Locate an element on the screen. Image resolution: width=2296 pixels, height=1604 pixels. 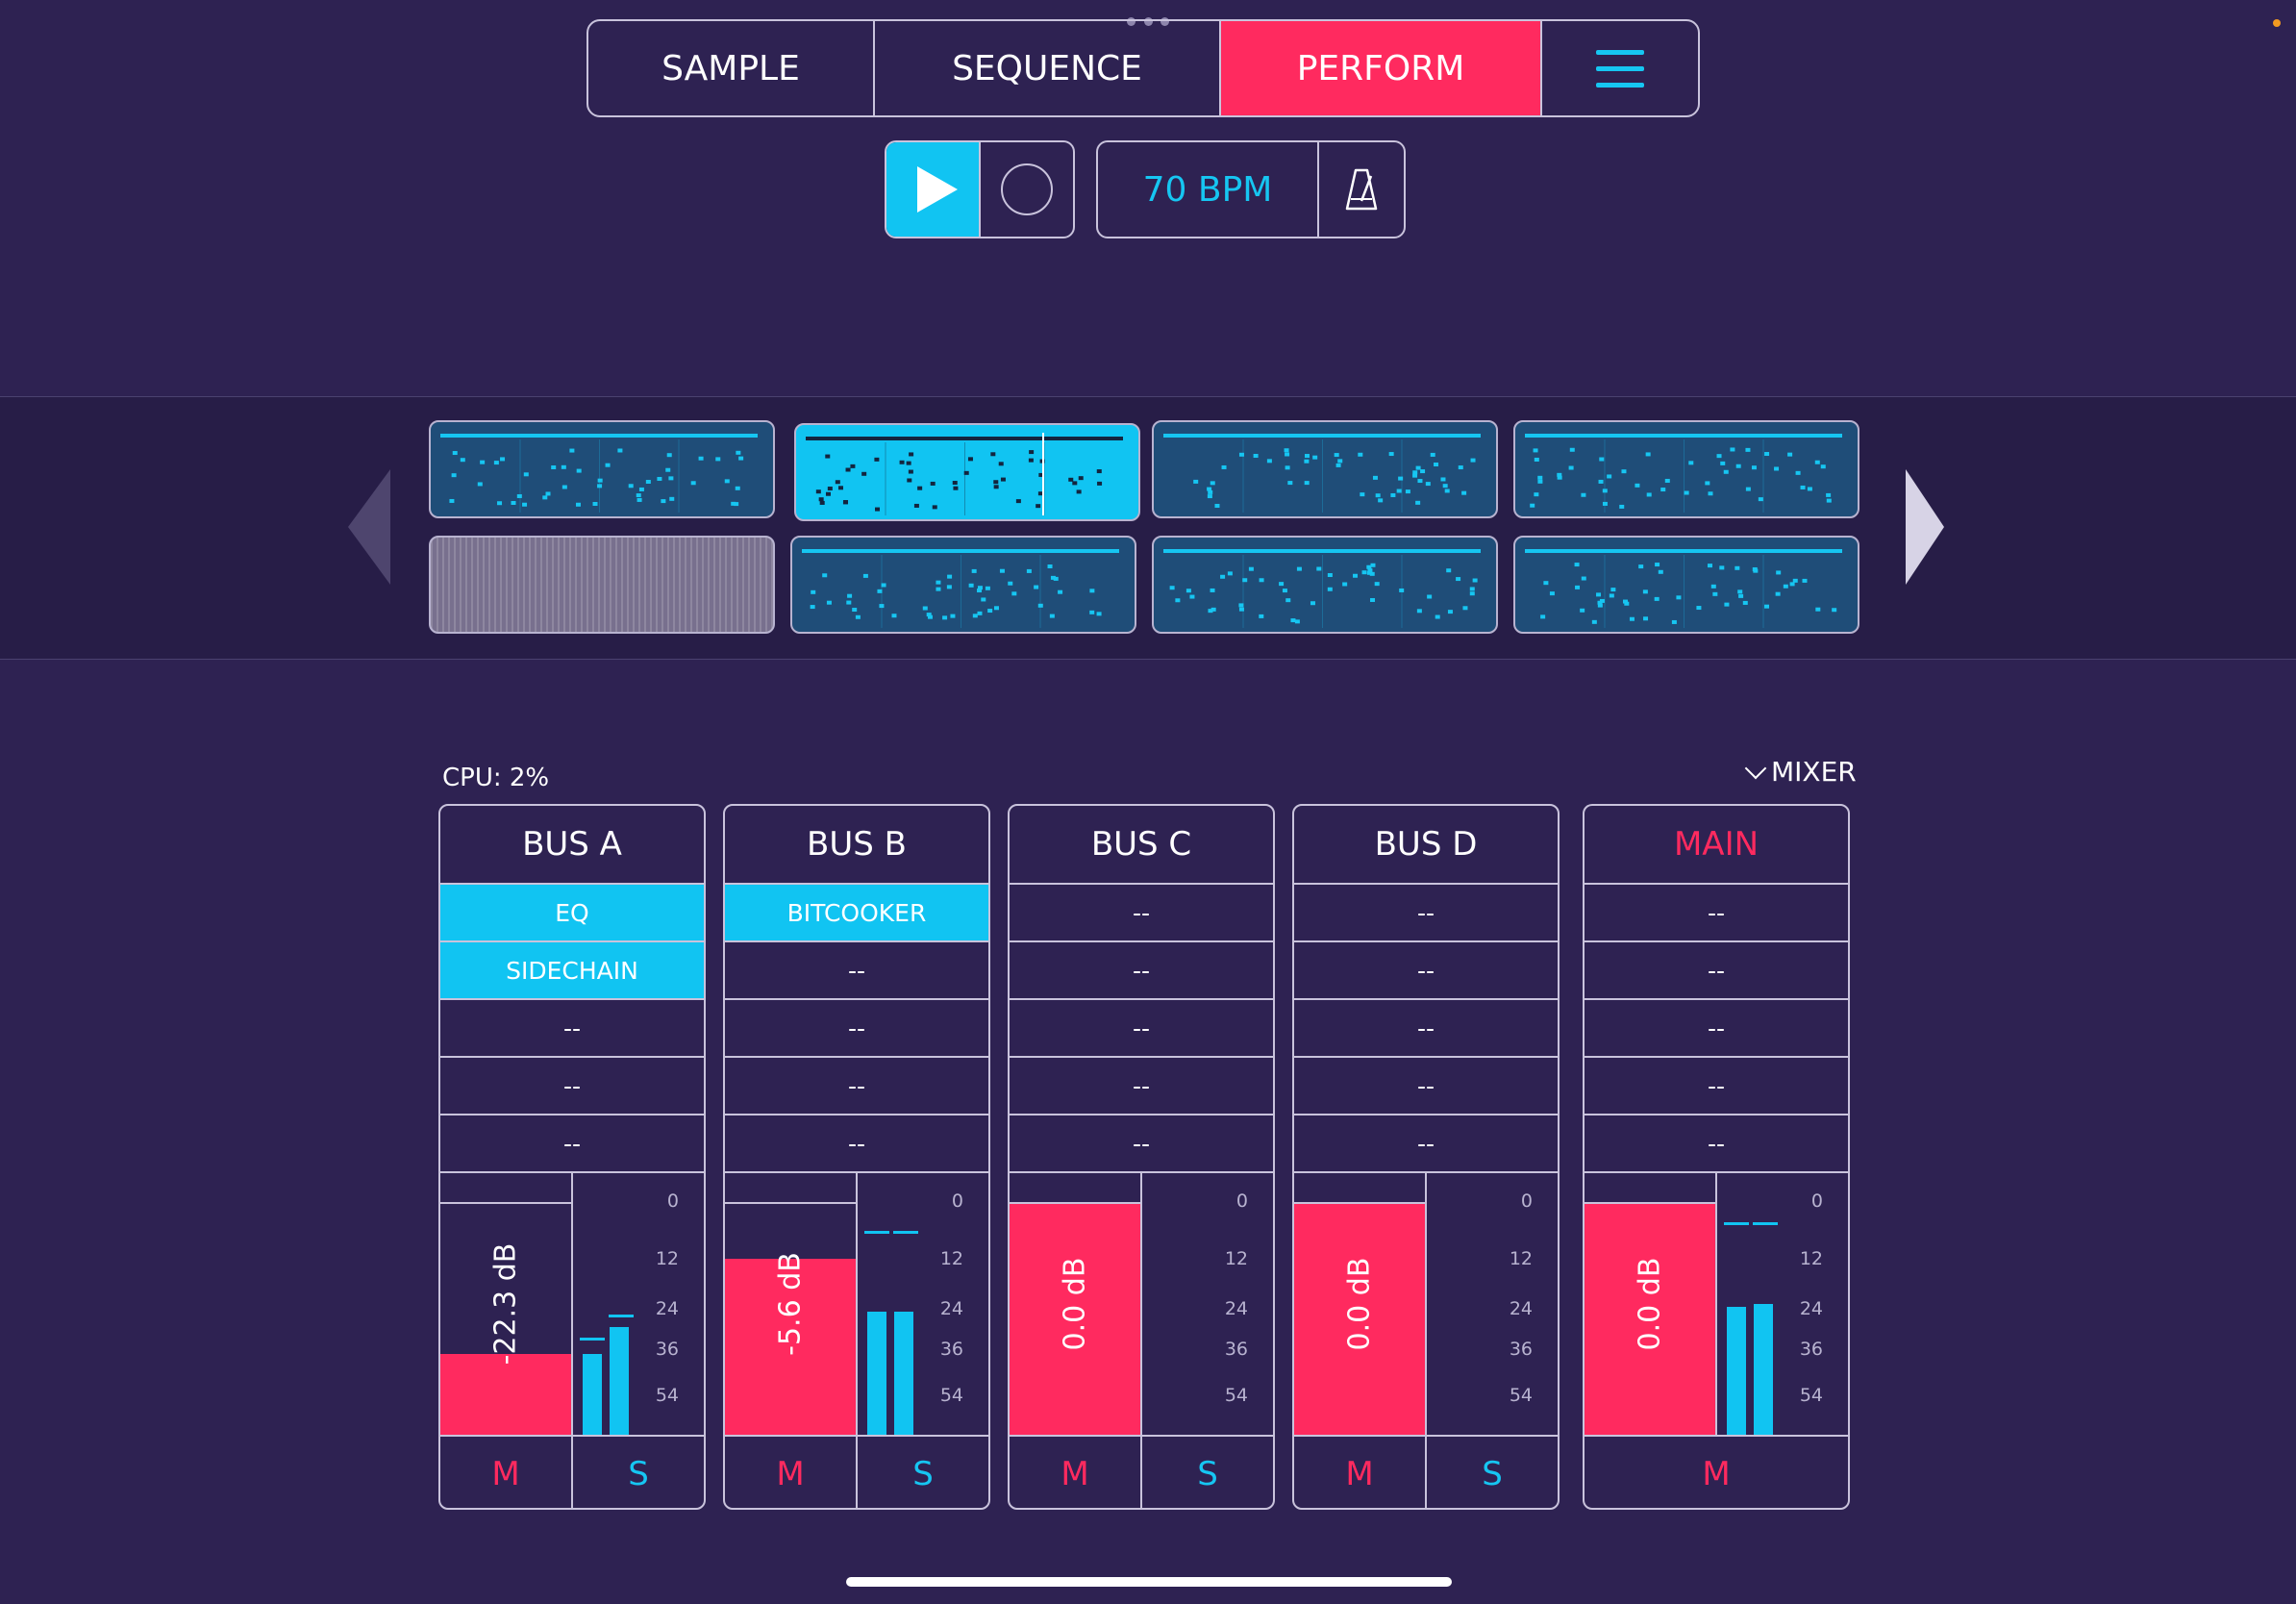
volume-fader: -5.6 dB is located at coordinates (791, 1304).